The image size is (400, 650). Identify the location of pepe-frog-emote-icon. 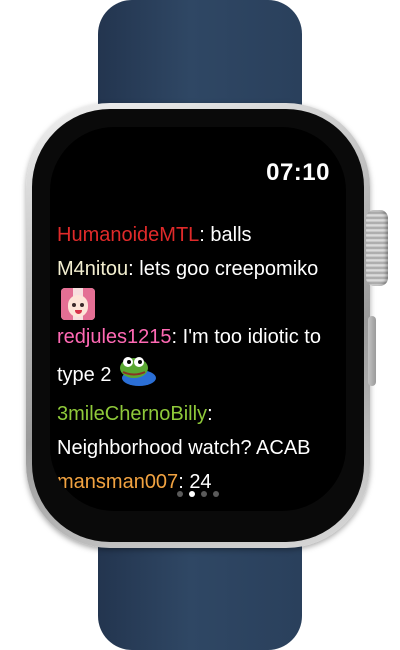
(136, 375).